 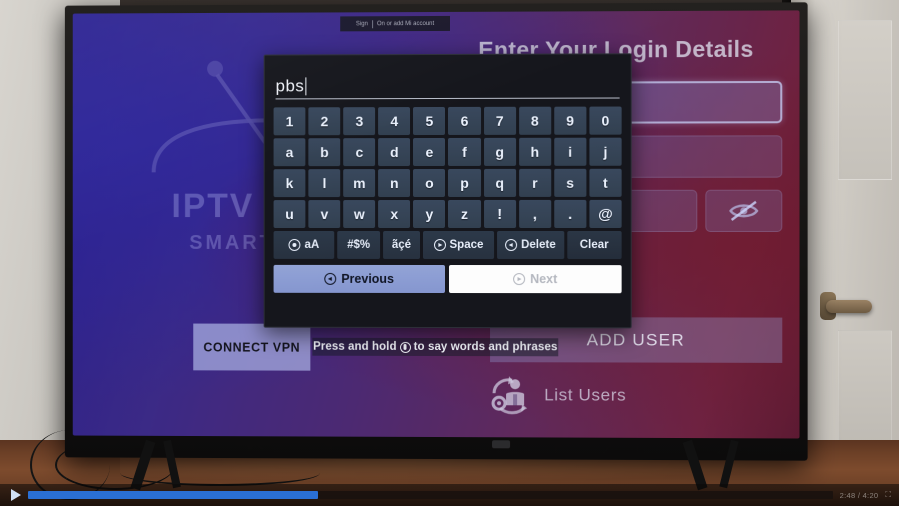 I want to click on key-j: j, so click(x=605, y=151).